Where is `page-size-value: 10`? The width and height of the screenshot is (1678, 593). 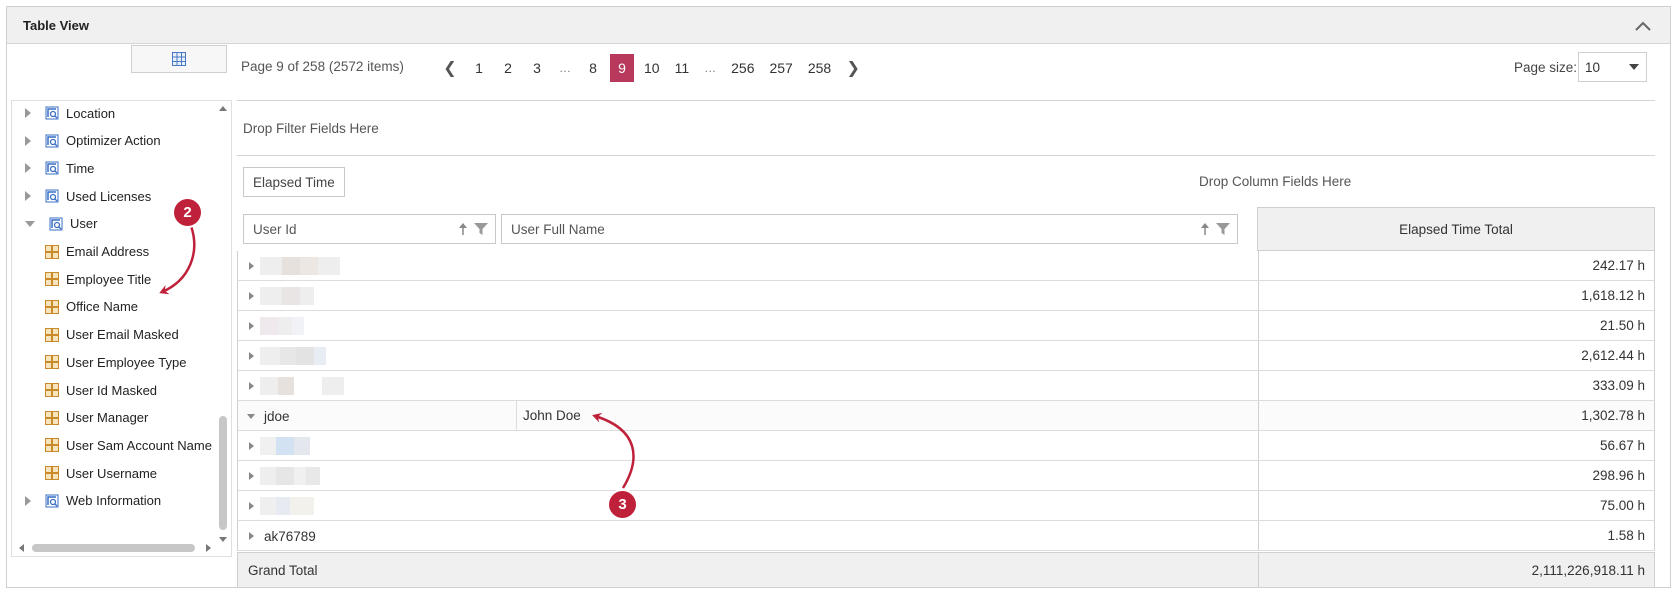 page-size-value: 10 is located at coordinates (1593, 67).